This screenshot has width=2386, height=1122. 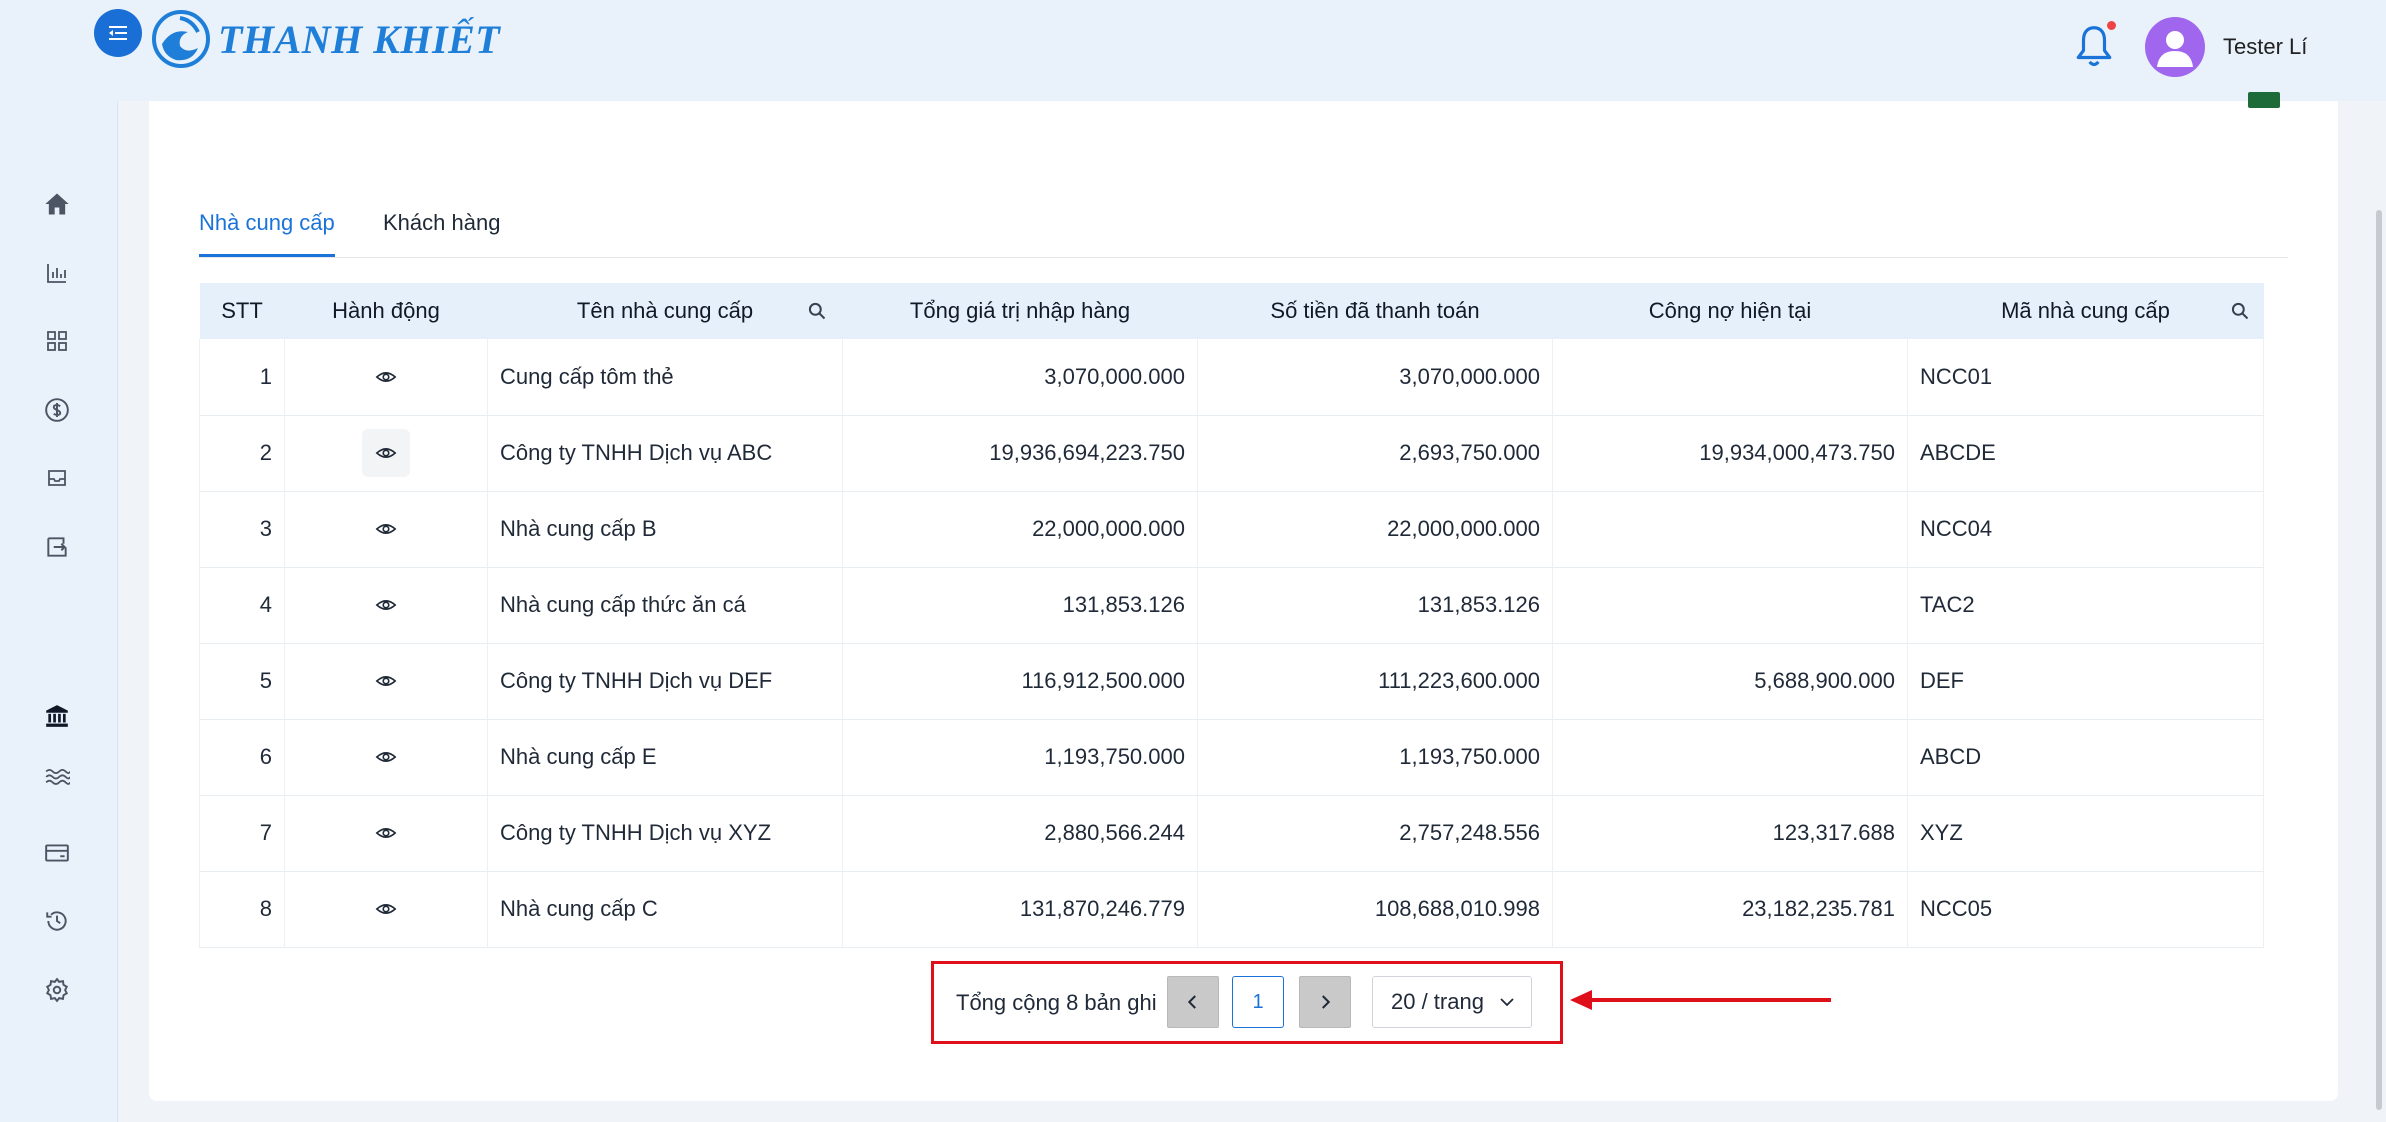 I want to click on tab-suppliers: Nhà cung cấp, so click(x=267, y=233).